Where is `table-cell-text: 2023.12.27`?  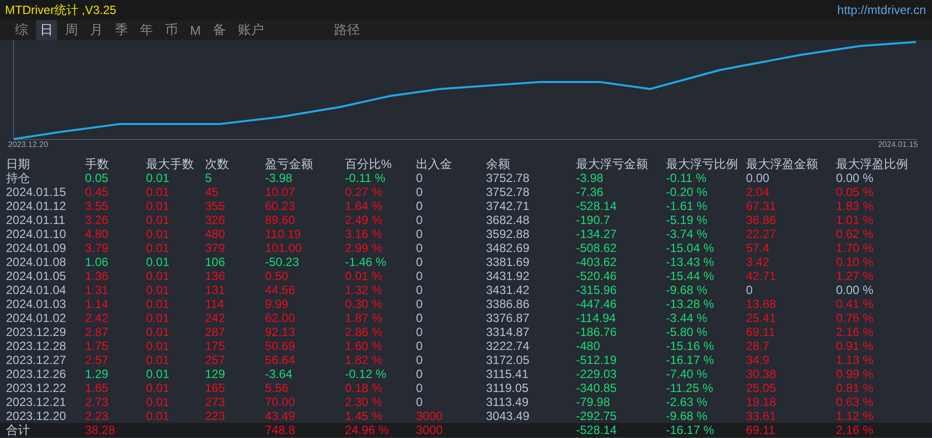
table-cell-text: 2023.12.27 is located at coordinates (37, 360).